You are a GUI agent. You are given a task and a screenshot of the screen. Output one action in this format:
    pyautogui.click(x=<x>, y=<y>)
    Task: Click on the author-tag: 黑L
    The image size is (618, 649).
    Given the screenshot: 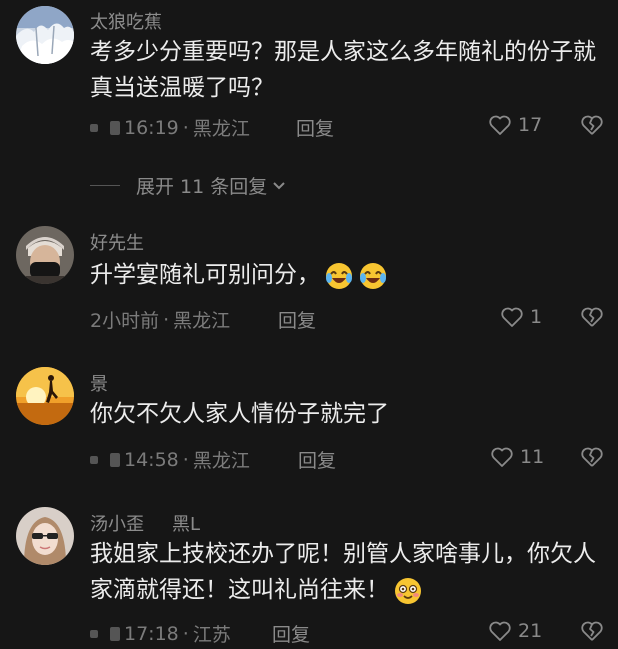 What is the action you would take?
    pyautogui.click(x=186, y=524)
    